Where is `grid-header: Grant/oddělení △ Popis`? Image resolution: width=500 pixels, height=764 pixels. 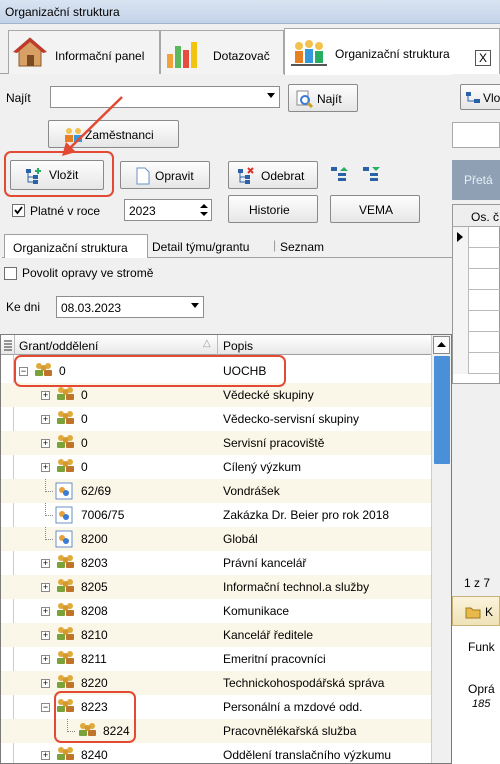
grid-header: Grant/oddělení △ Popis is located at coordinates (216, 345).